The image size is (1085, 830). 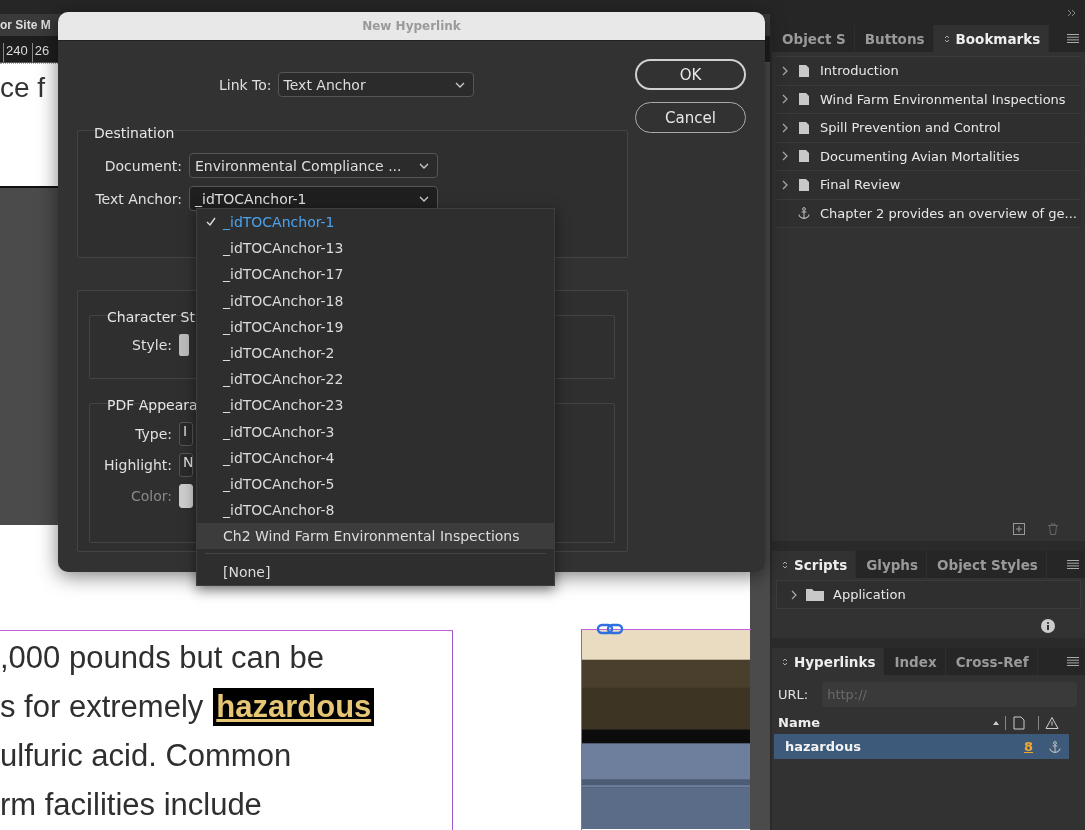 I want to click on panel-tab: Index, so click(x=915, y=661).